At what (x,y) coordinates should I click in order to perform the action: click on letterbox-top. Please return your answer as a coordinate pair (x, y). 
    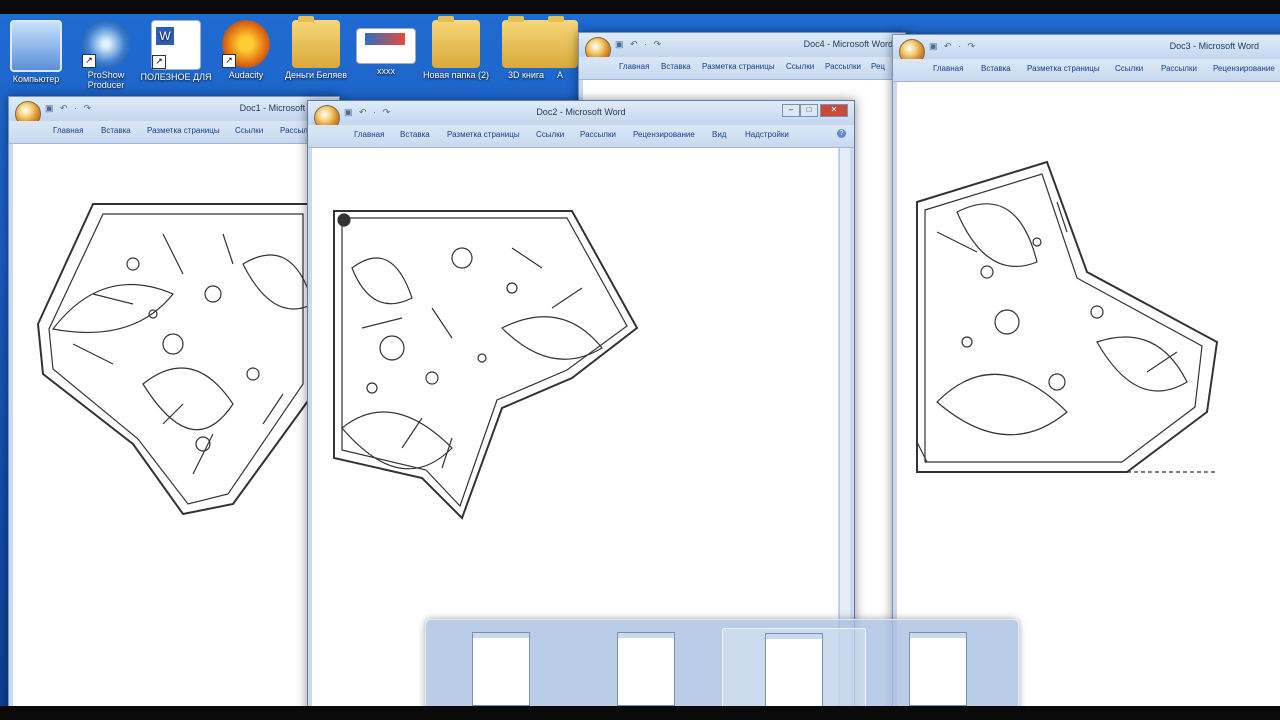
    Looking at the image, I should click on (640, 7).